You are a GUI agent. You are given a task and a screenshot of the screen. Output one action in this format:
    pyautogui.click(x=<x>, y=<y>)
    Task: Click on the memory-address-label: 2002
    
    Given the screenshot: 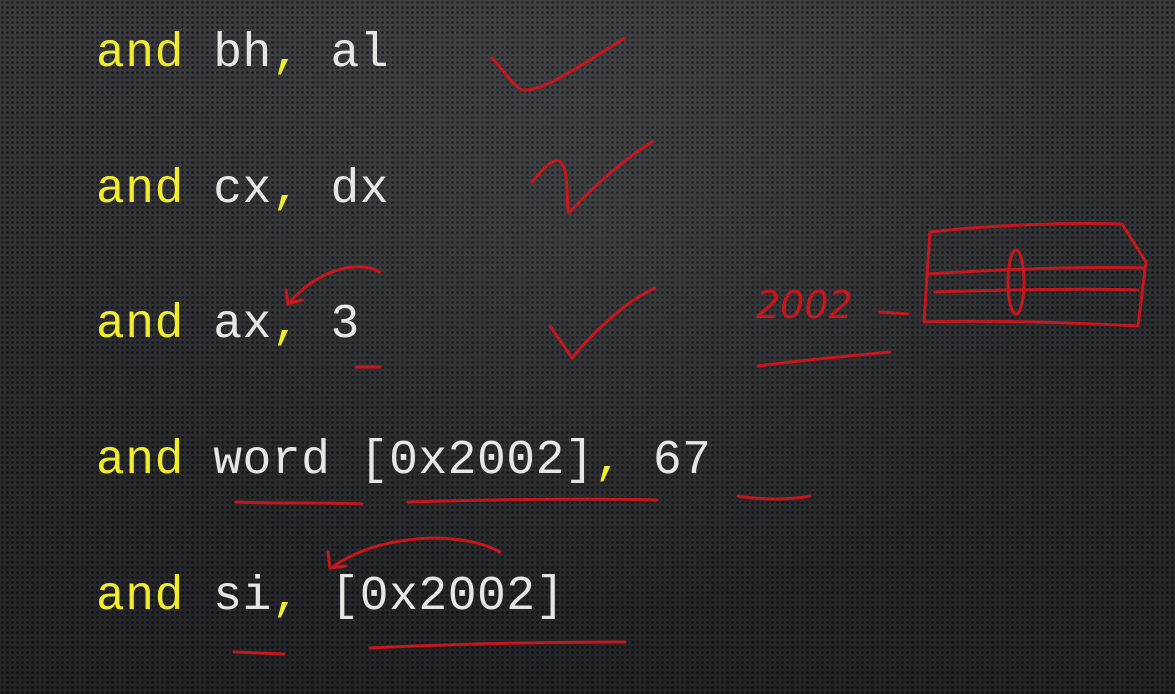 What is the action you would take?
    pyautogui.click(x=804, y=305)
    